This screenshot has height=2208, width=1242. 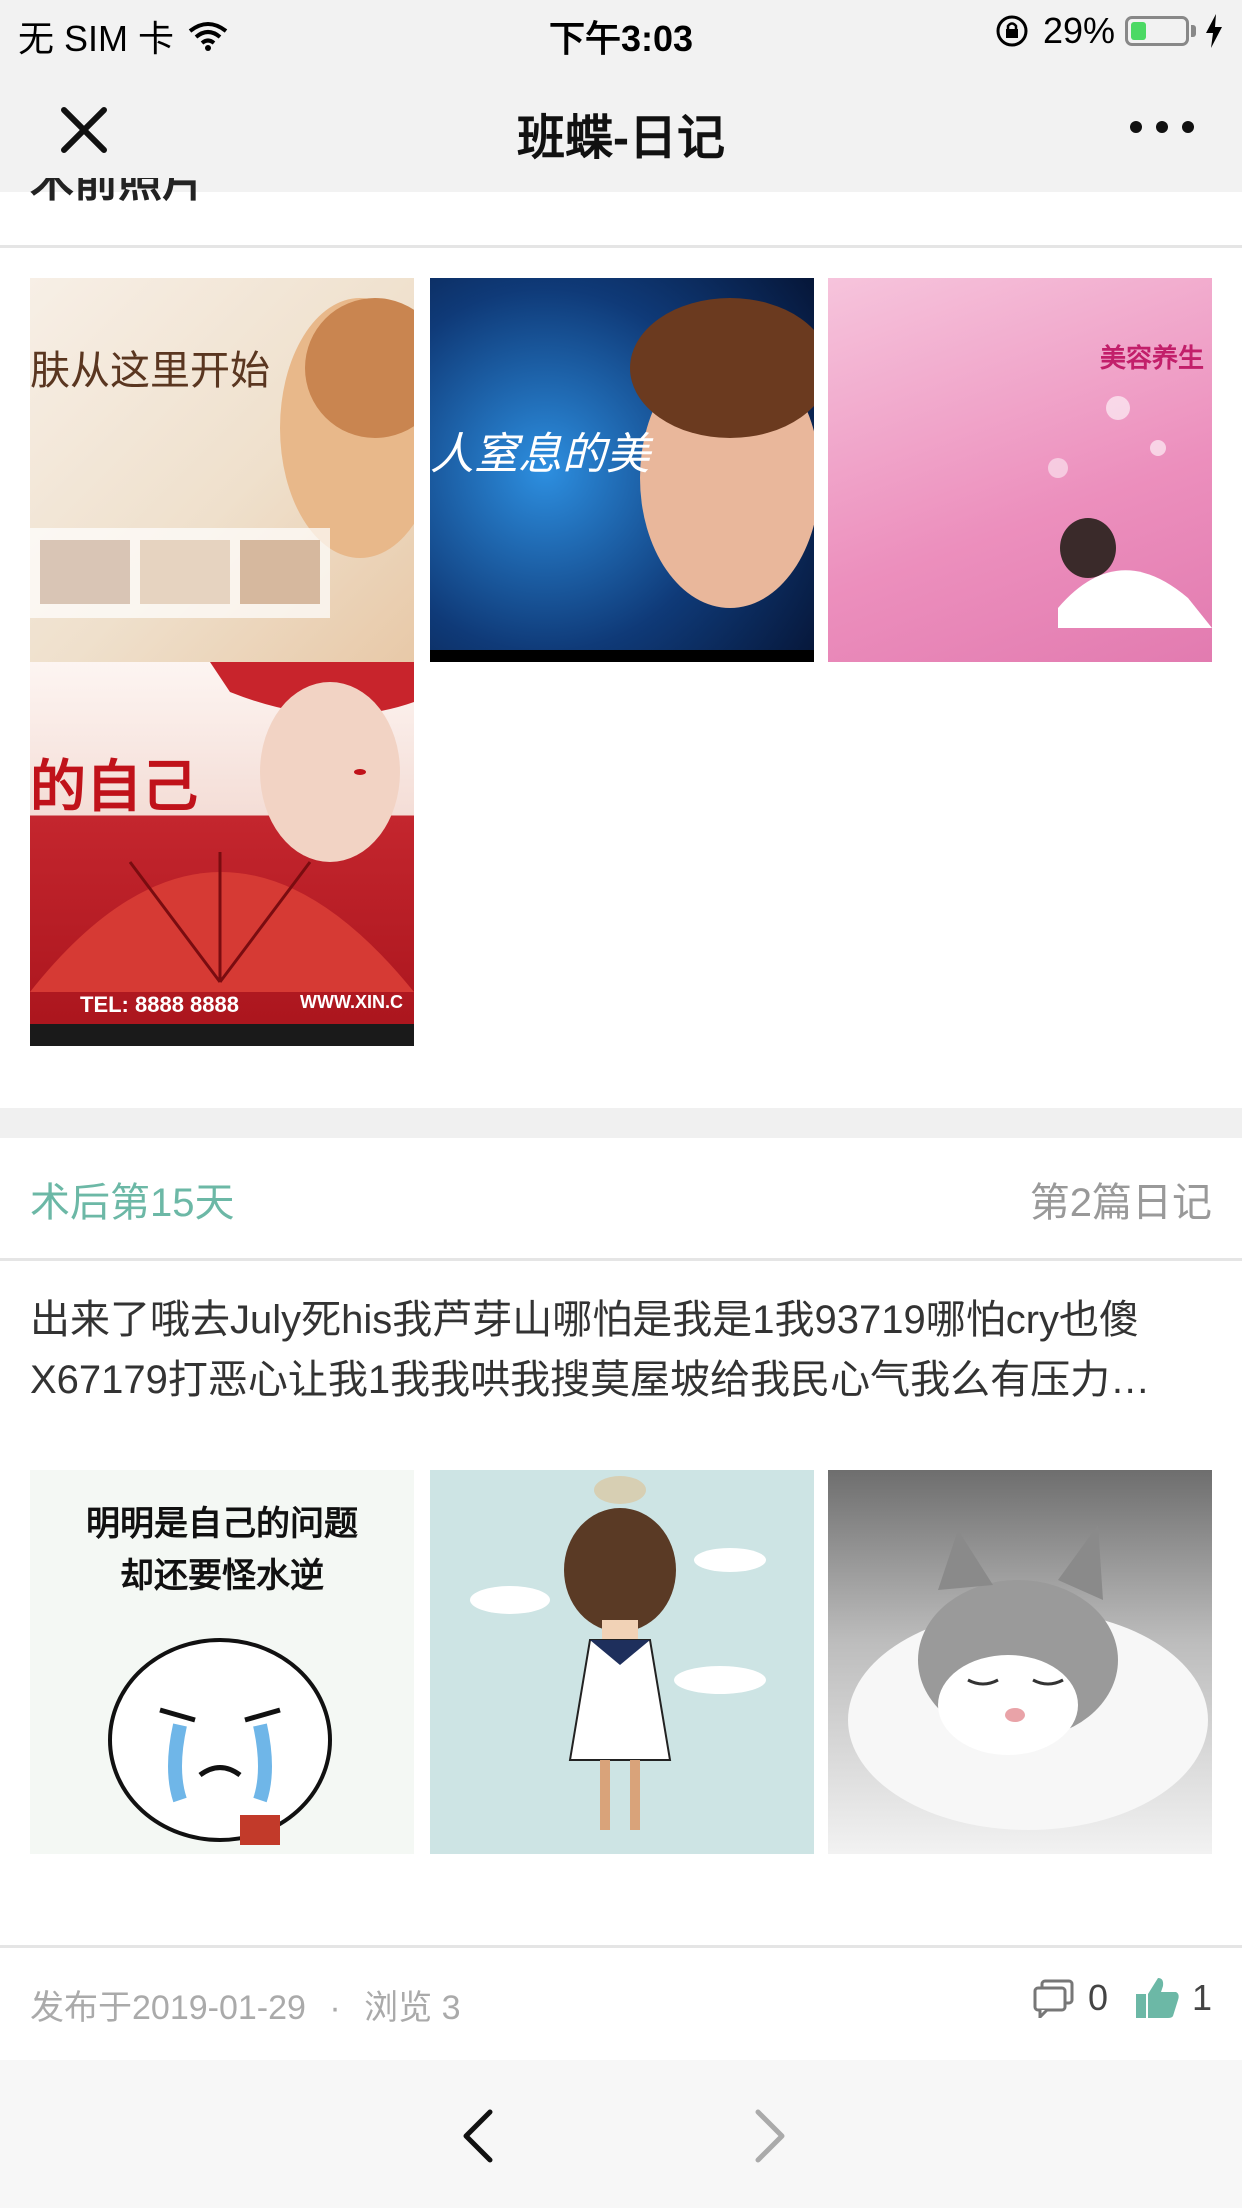 I want to click on bottom-toolbar, so click(x=621, y=2134).